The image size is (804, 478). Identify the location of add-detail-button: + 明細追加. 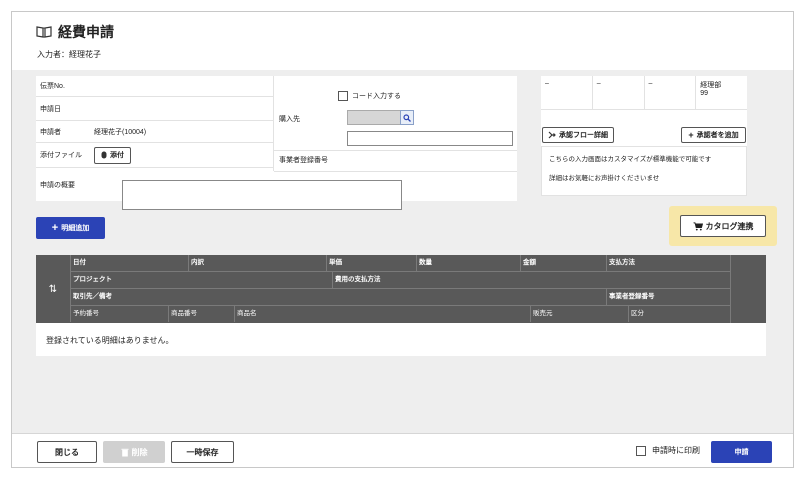
(70, 228).